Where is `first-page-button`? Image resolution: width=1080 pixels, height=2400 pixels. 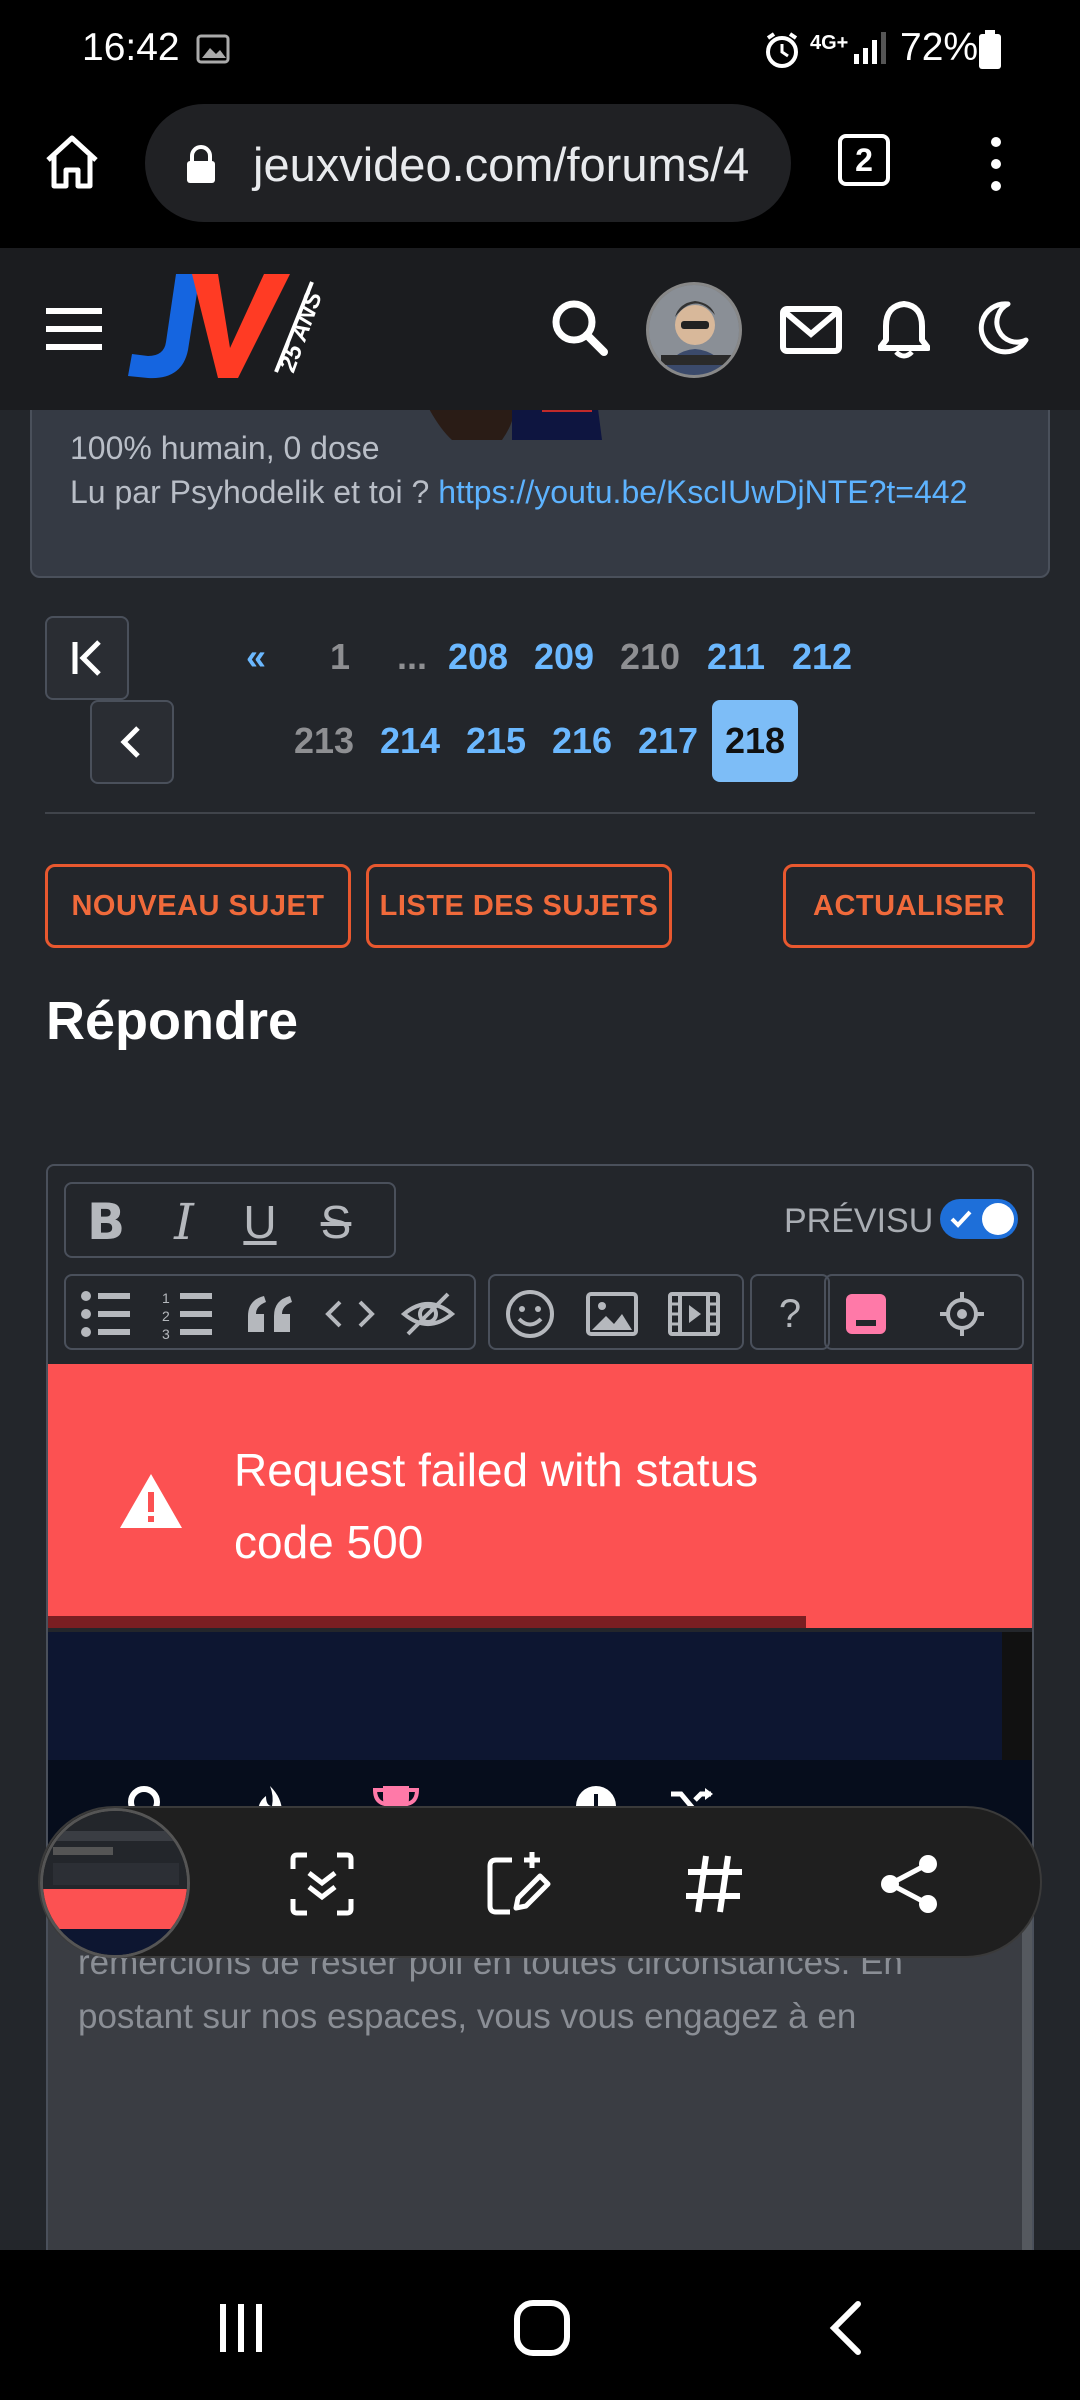
first-page-button is located at coordinates (87, 658).